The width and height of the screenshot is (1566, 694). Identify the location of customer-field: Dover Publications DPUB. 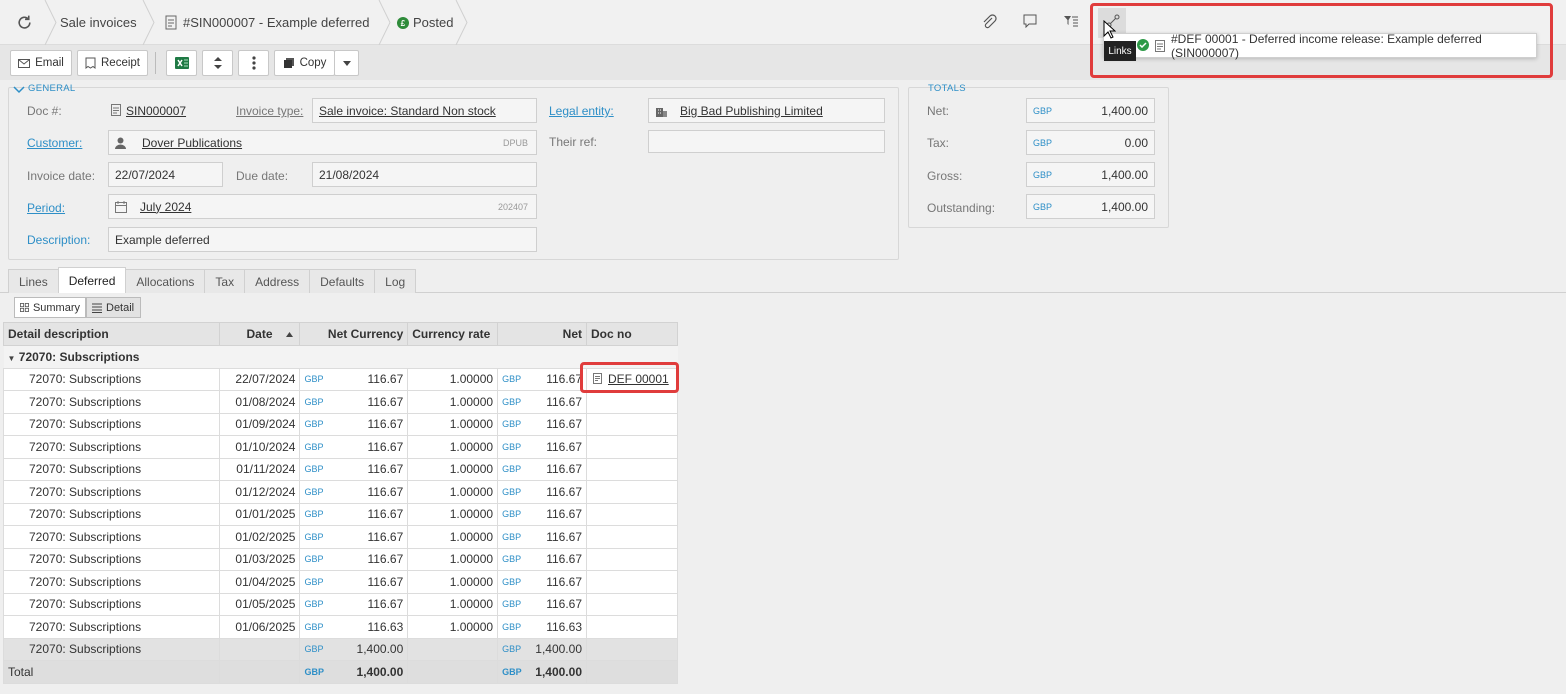
(322, 142).